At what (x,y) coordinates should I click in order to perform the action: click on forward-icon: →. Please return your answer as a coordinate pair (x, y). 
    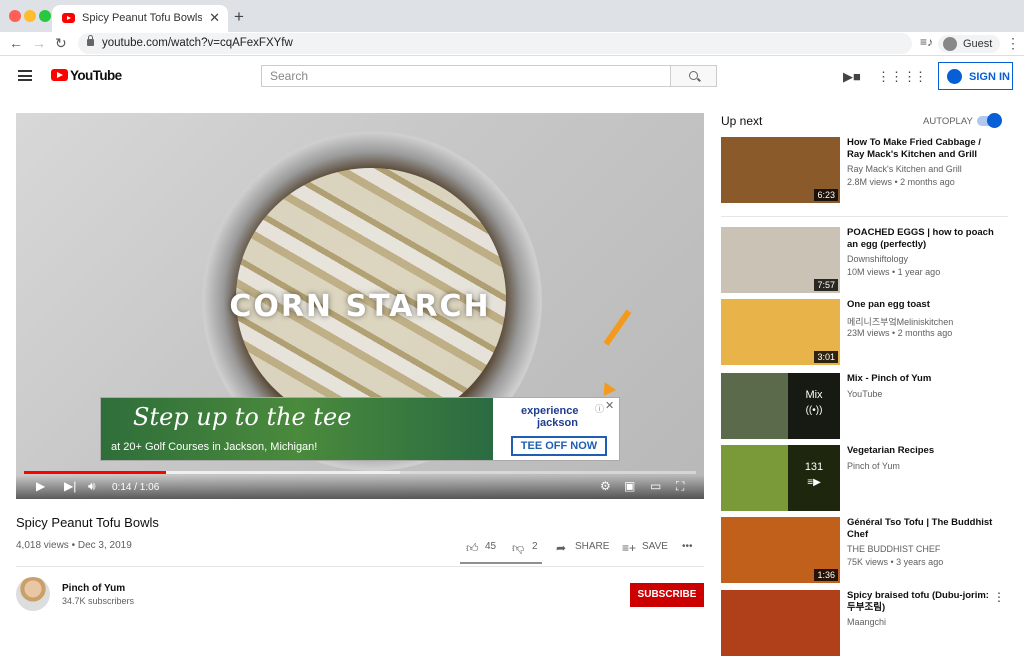
    Looking at the image, I should click on (39, 43).